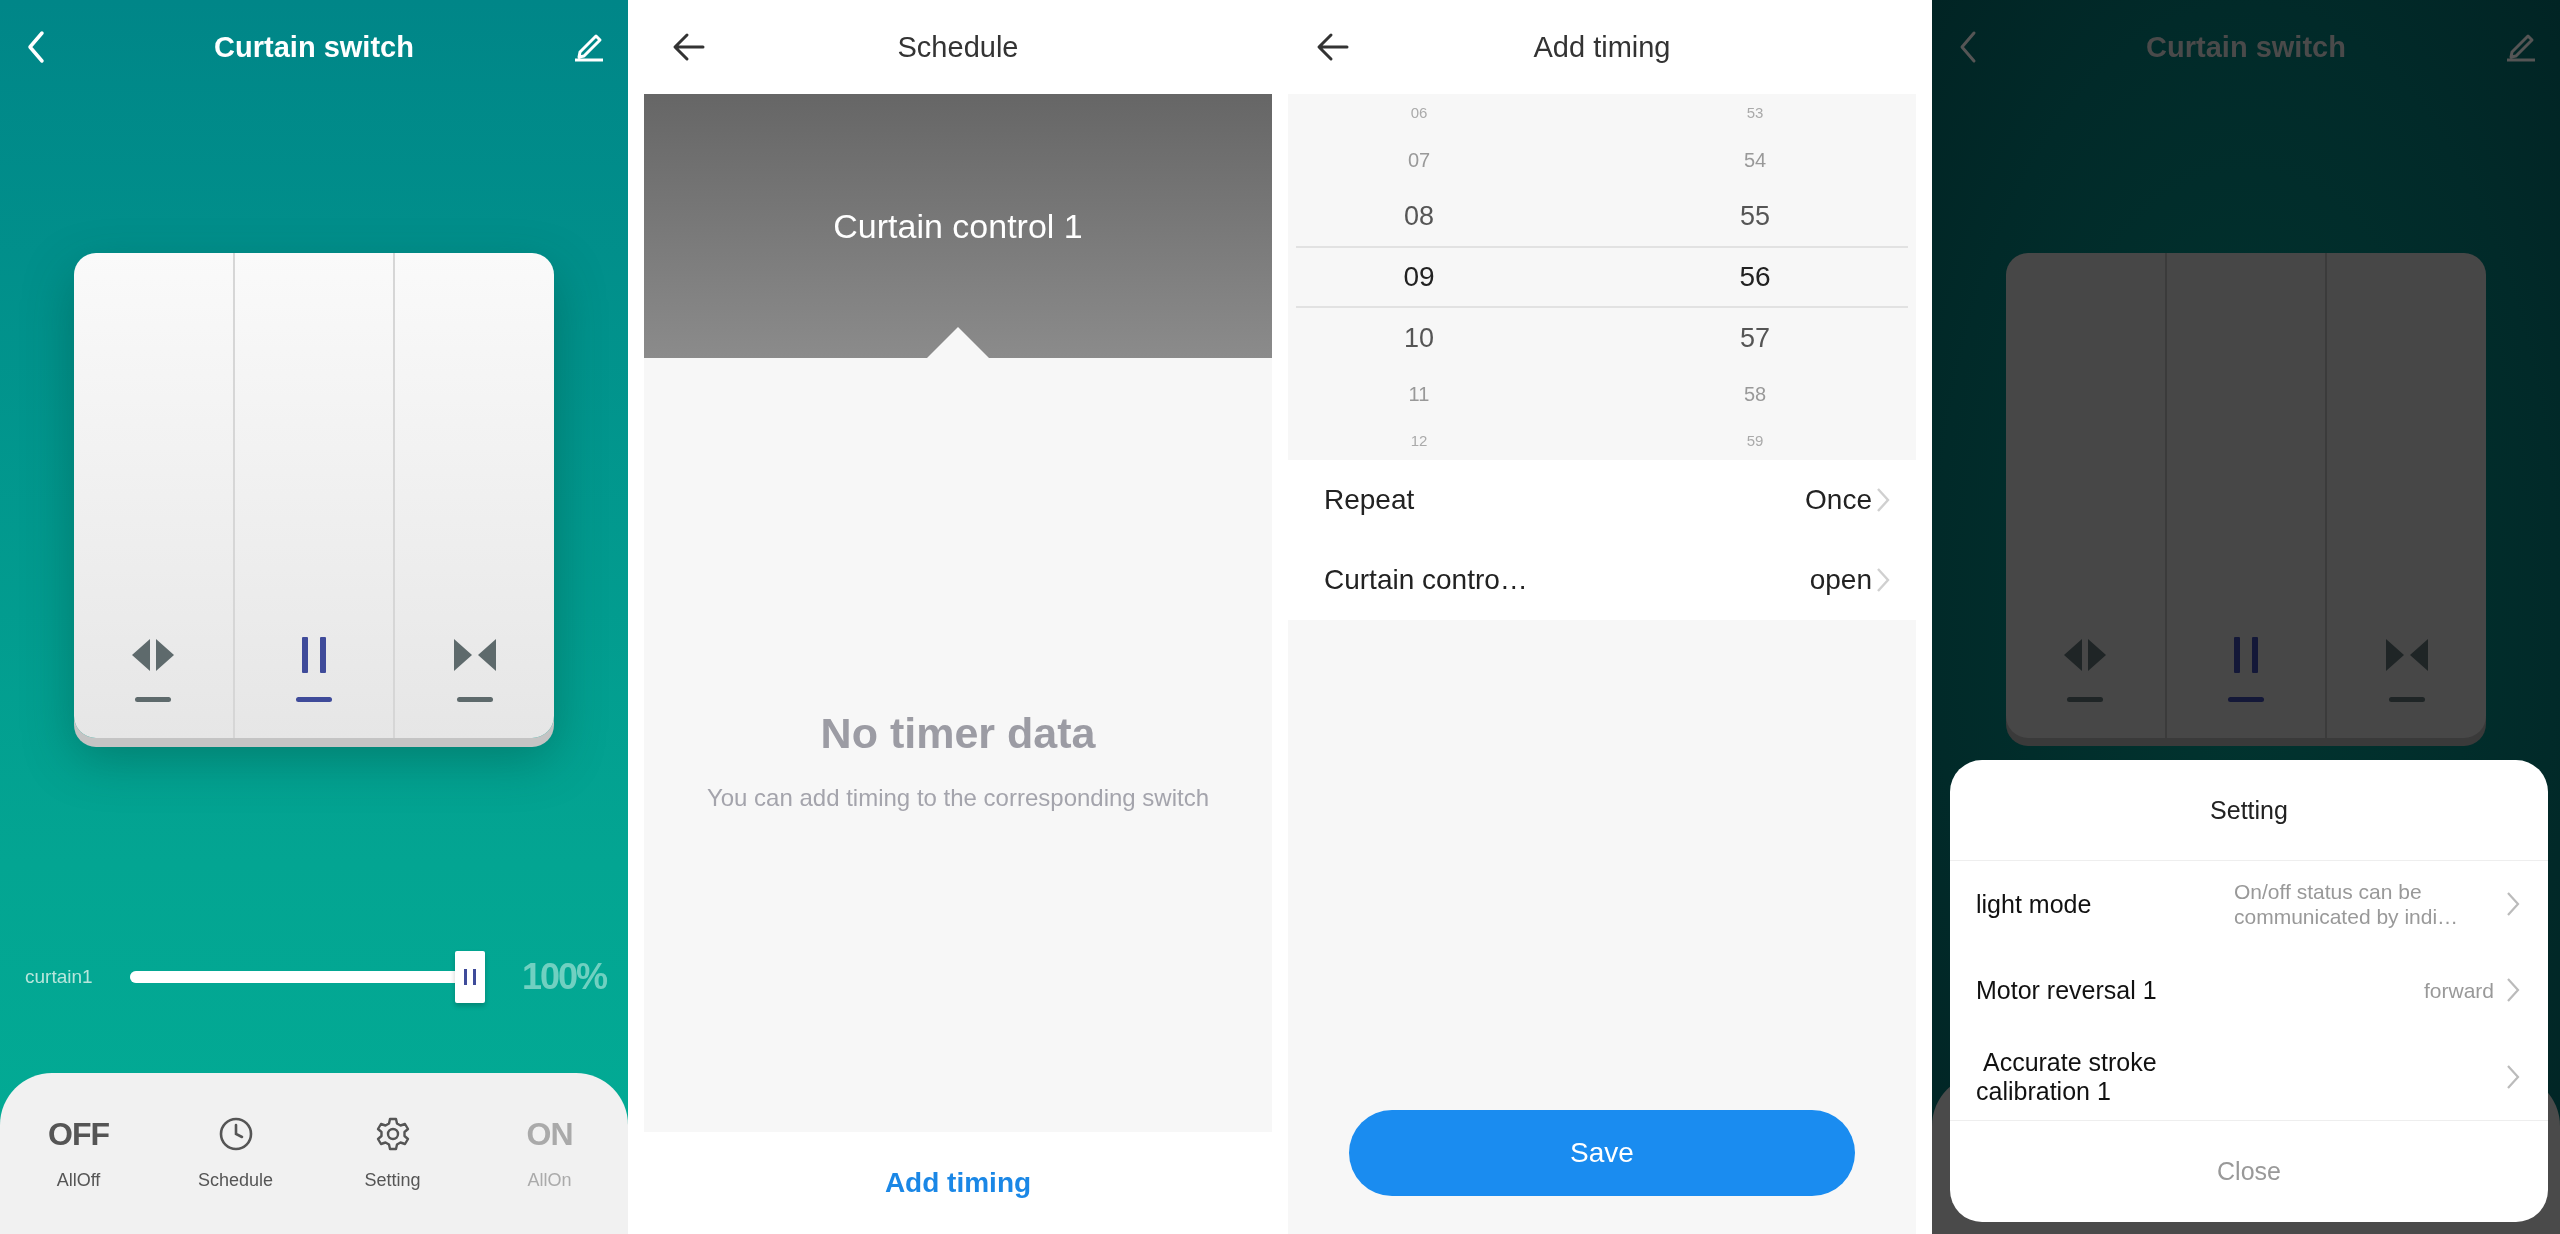 The width and height of the screenshot is (2560, 1234). I want to click on hour-option: 08, so click(1449, 216).